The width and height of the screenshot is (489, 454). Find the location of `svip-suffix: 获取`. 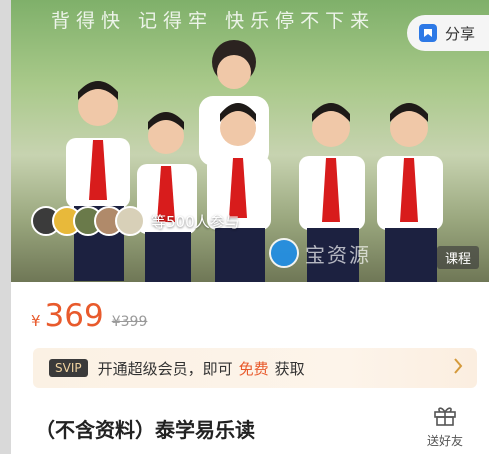

svip-suffix: 获取 is located at coordinates (289, 368).